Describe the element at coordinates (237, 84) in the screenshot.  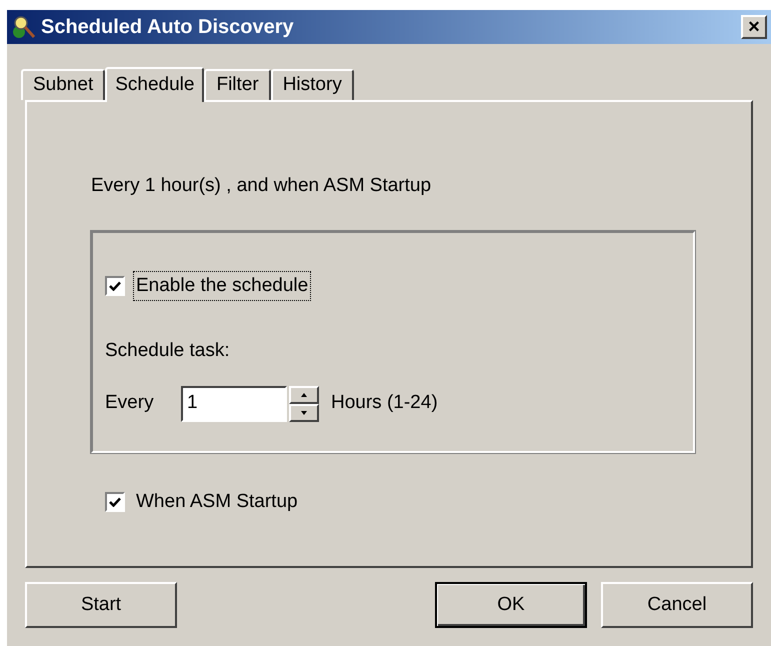
I see `tab: Filter` at that location.